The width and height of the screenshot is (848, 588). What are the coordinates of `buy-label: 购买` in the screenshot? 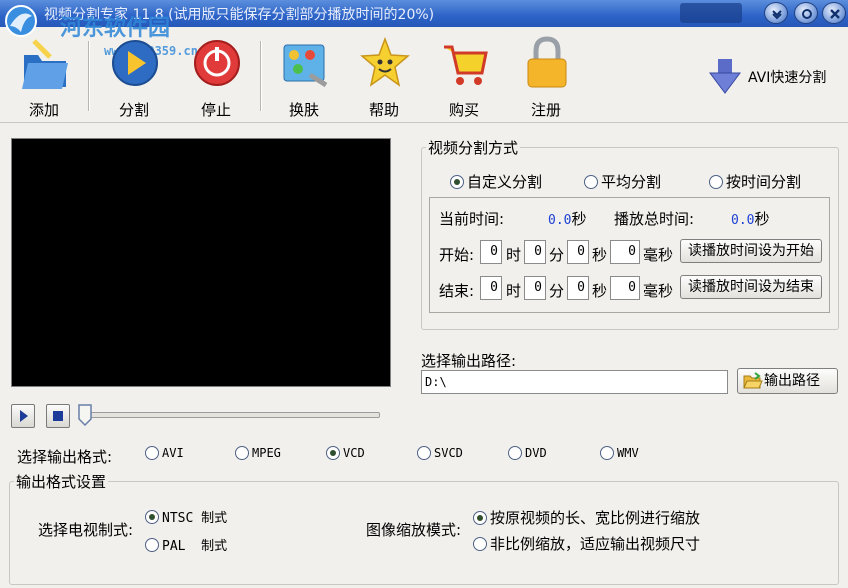 It's located at (463, 110).